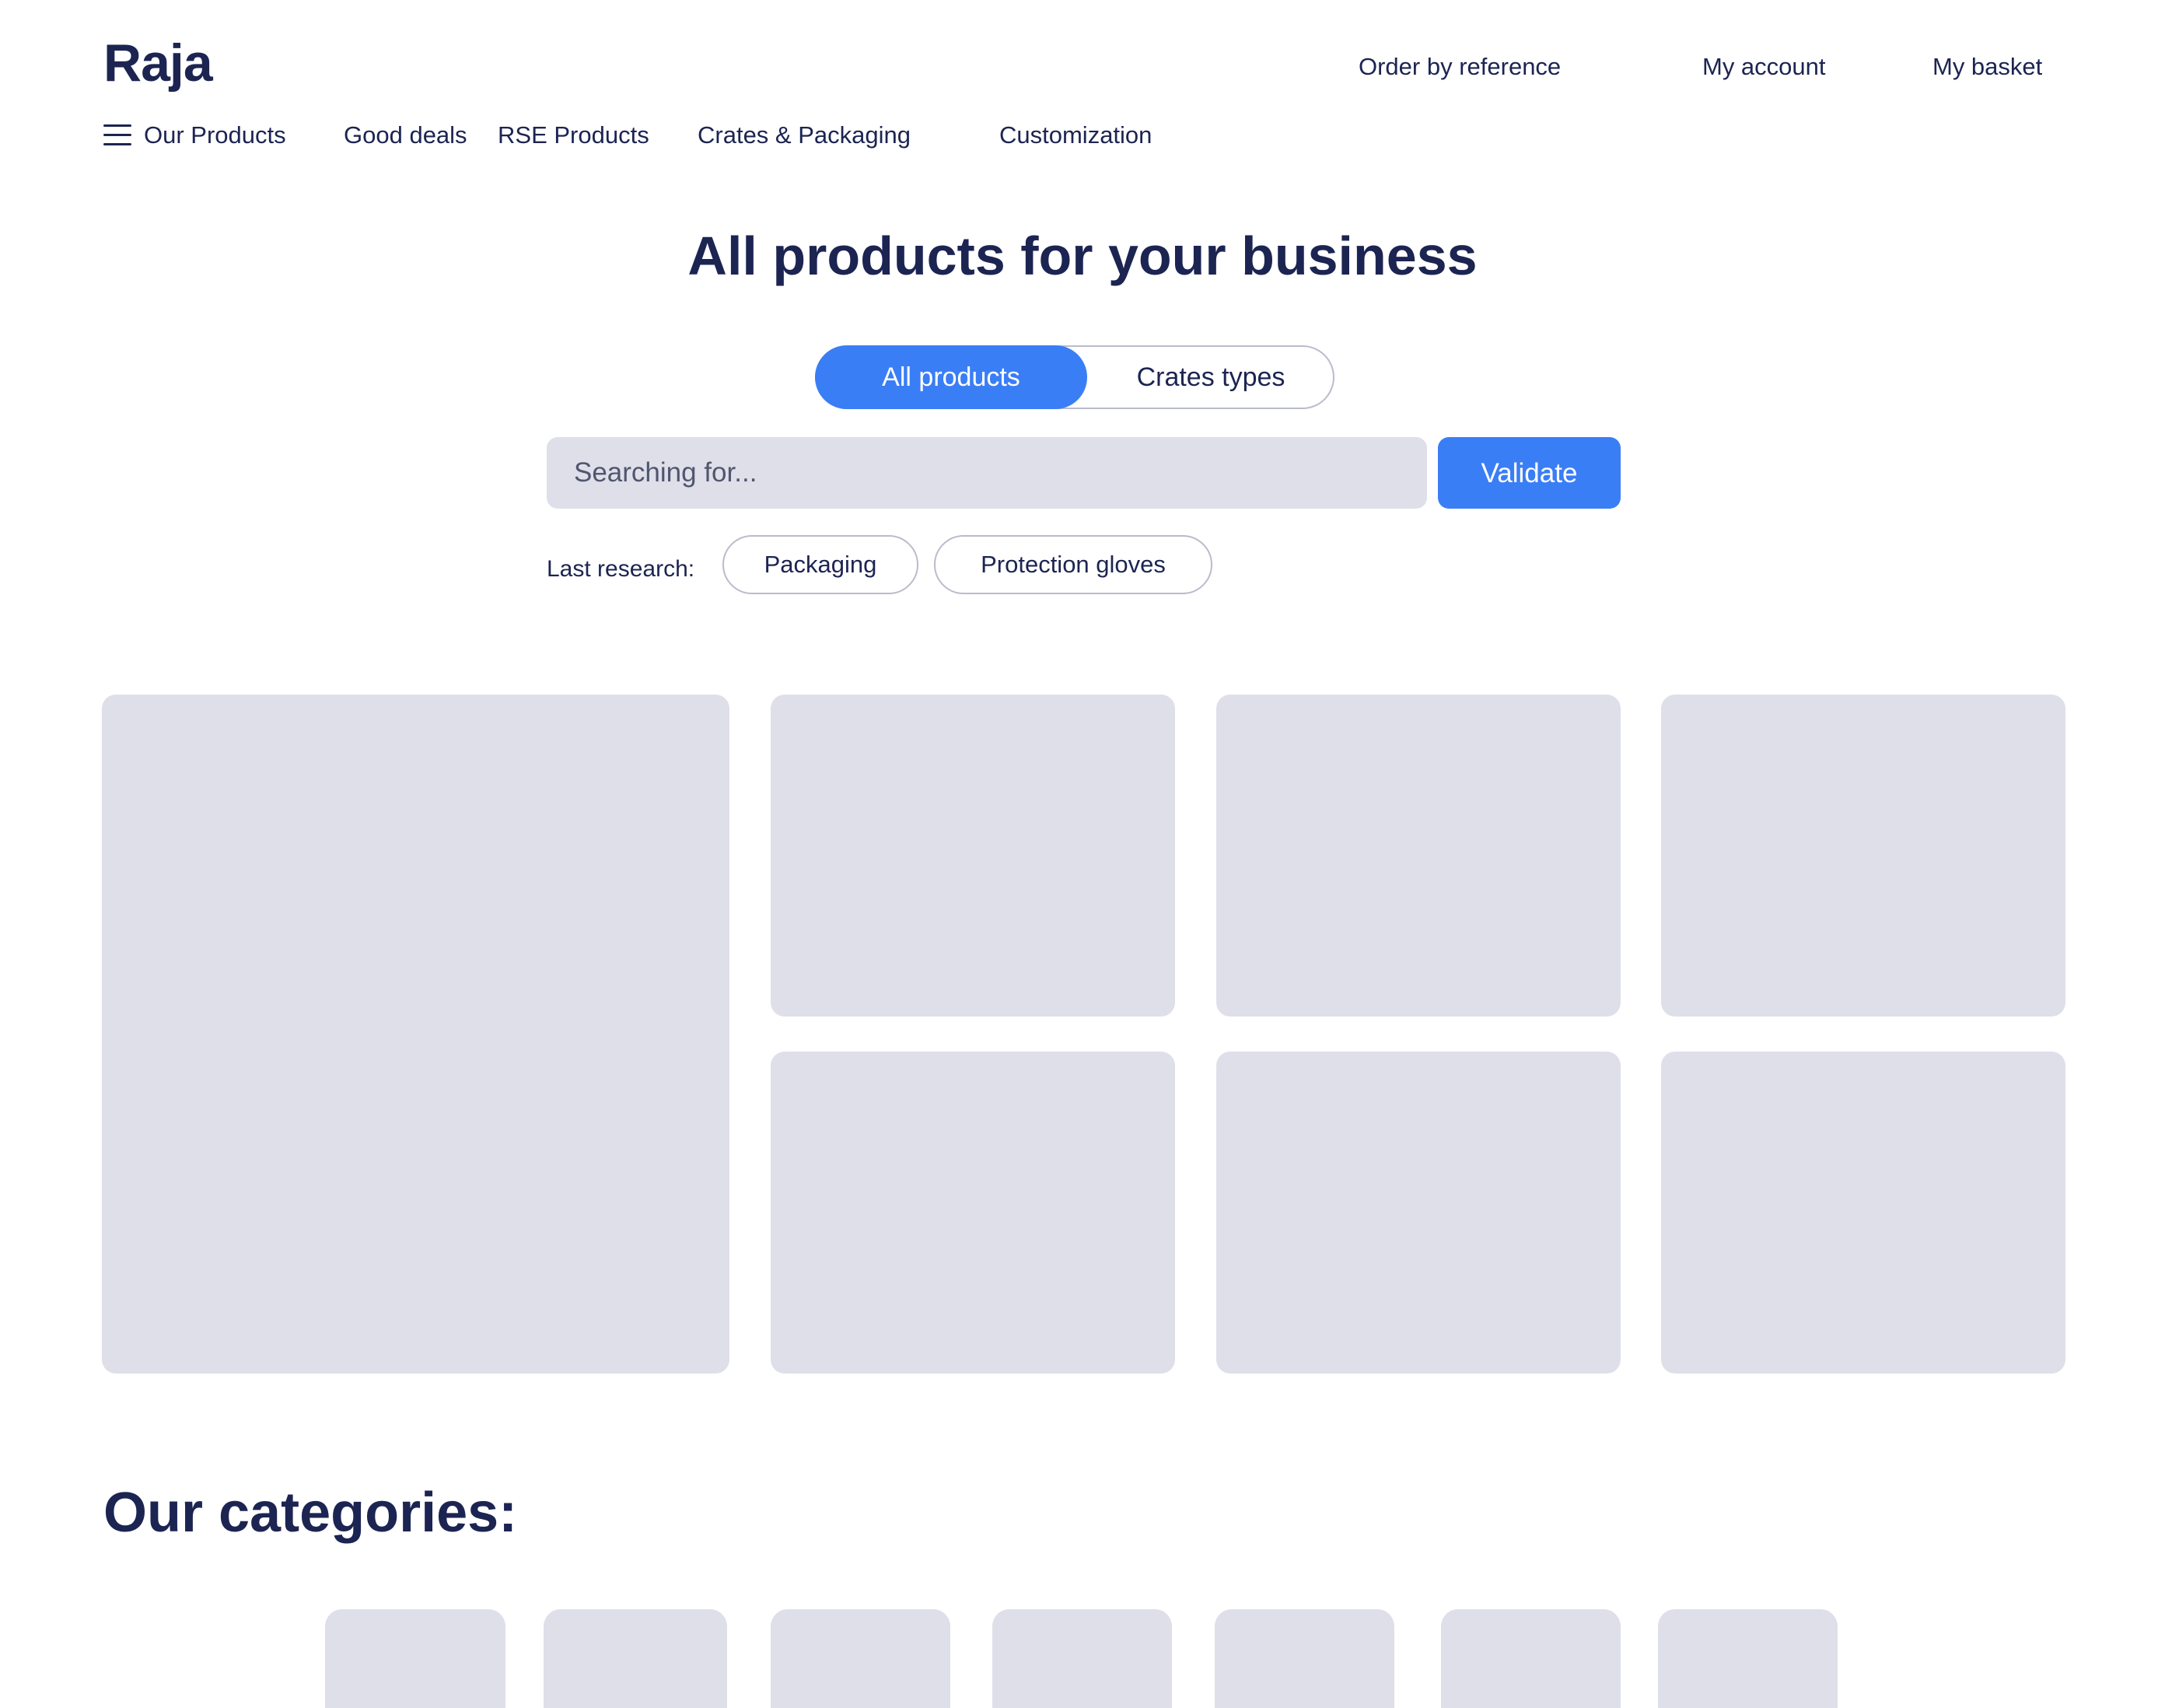  What do you see at coordinates (1987, 66) in the screenshot?
I see `my-basket-link: My basket` at bounding box center [1987, 66].